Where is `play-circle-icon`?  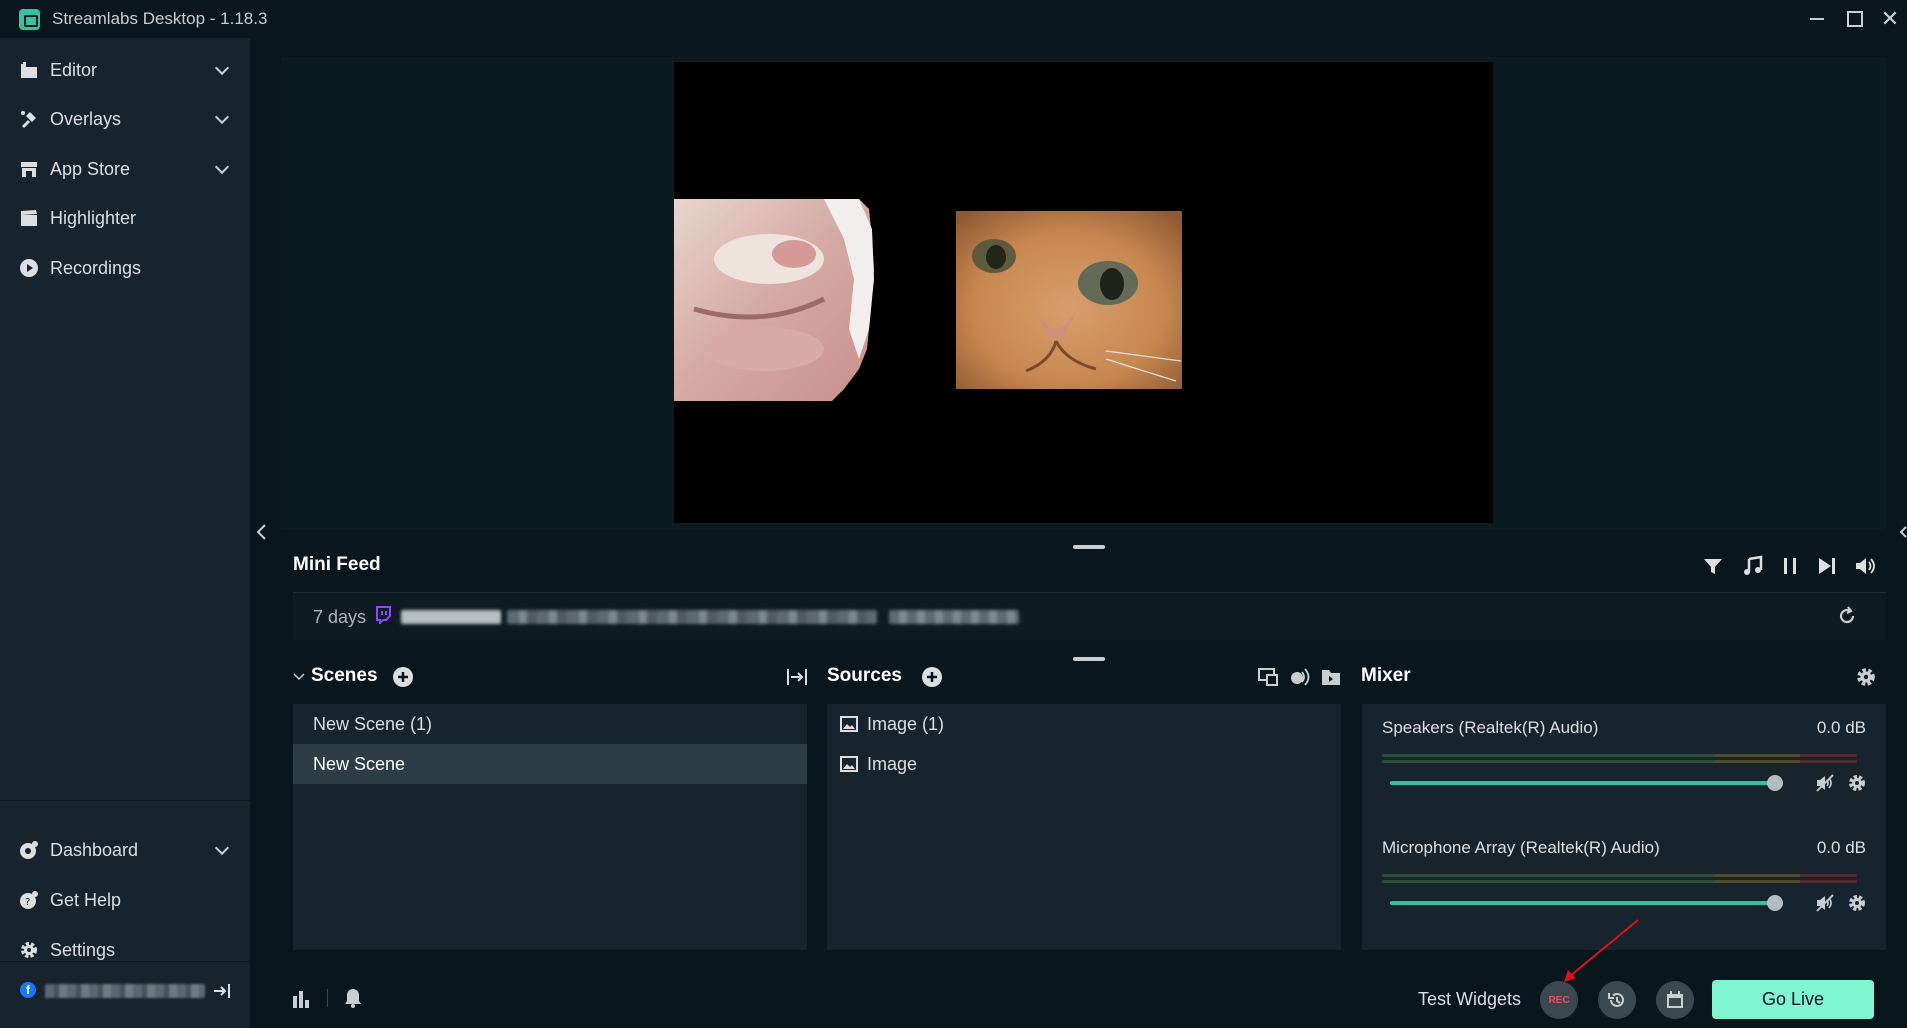 play-circle-icon is located at coordinates (29, 268).